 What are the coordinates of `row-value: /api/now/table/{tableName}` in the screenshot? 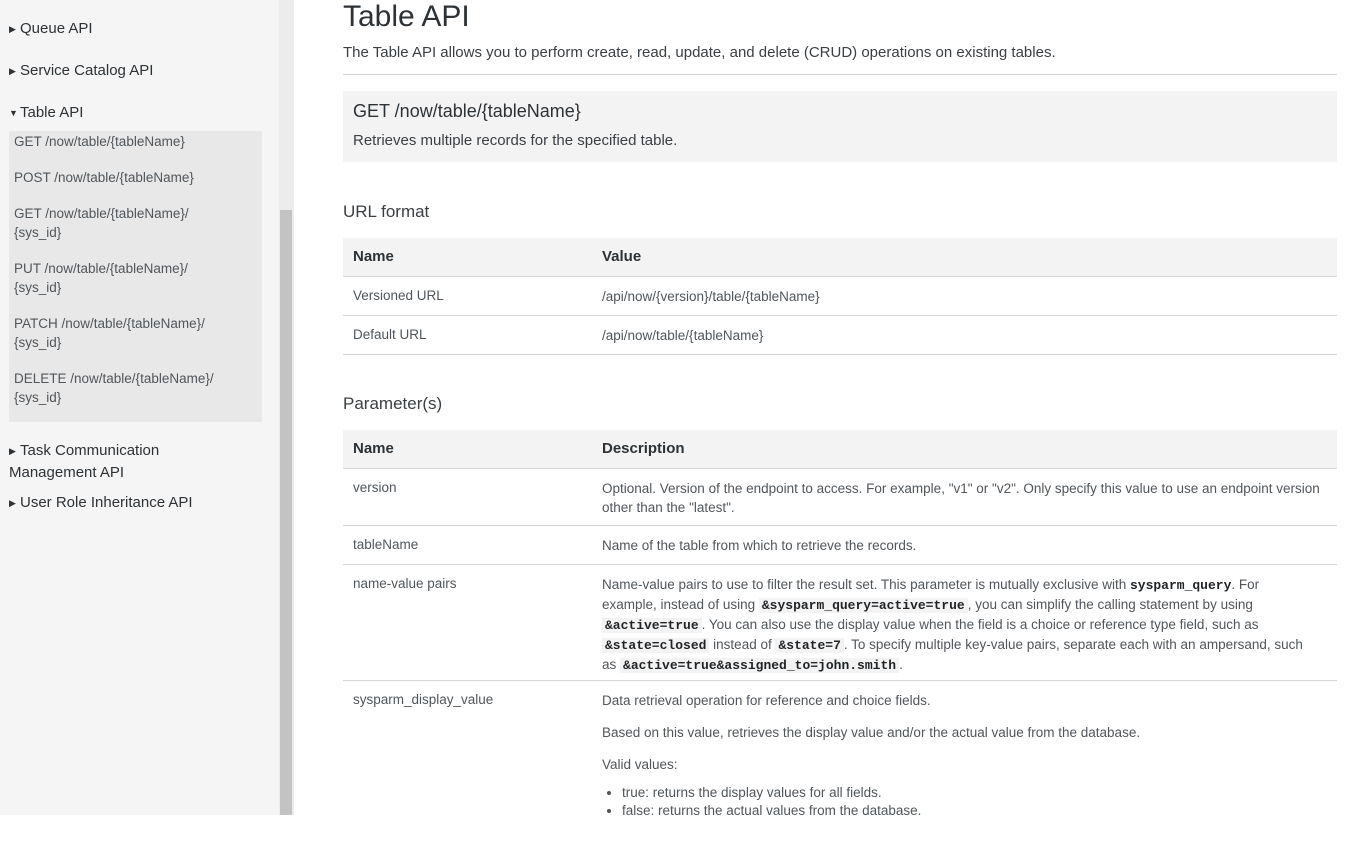 It's located at (683, 335).